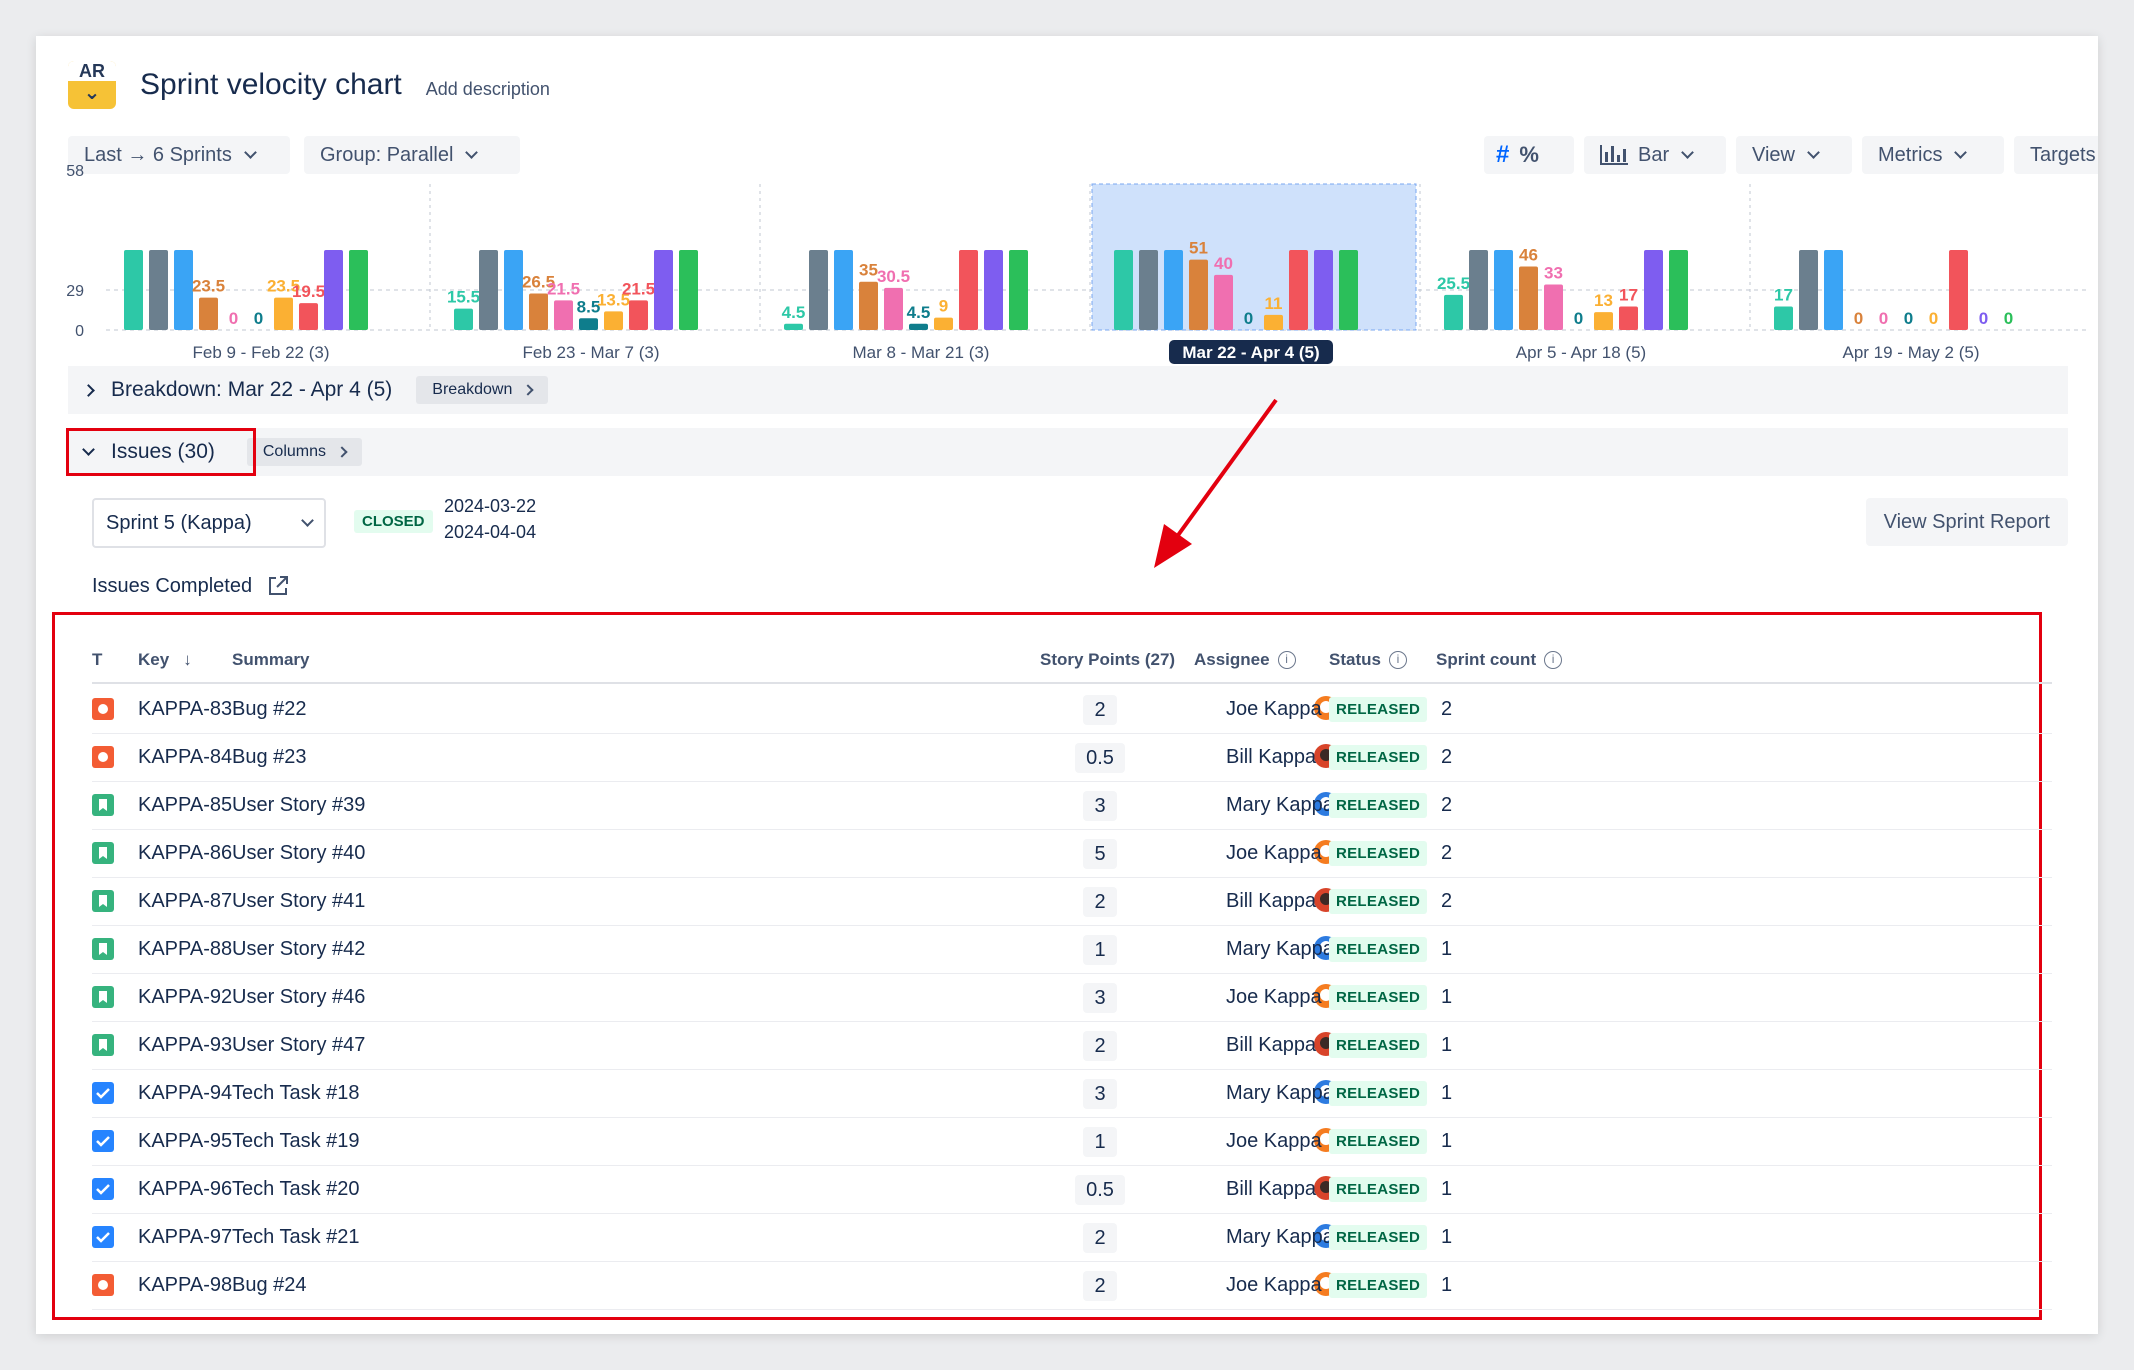 The width and height of the screenshot is (2134, 1370). I want to click on issue-key-link: KAPPA-95, so click(185, 1141).